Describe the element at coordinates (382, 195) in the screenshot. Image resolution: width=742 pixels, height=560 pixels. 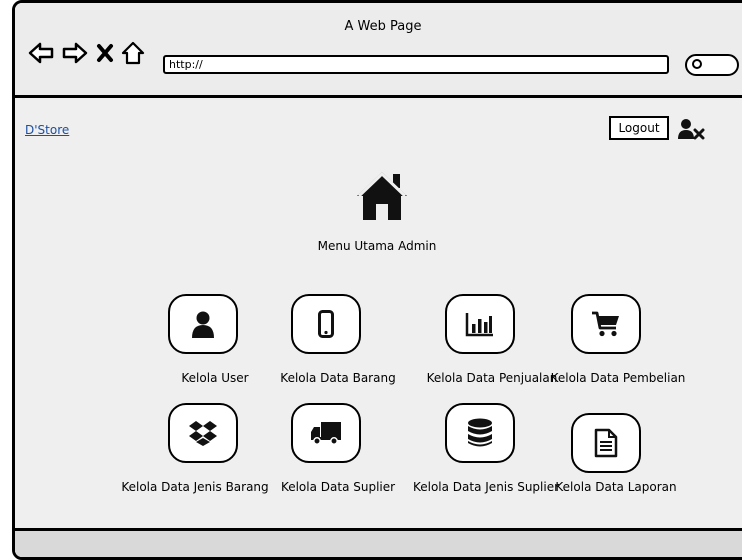
I see `home-icon` at that location.